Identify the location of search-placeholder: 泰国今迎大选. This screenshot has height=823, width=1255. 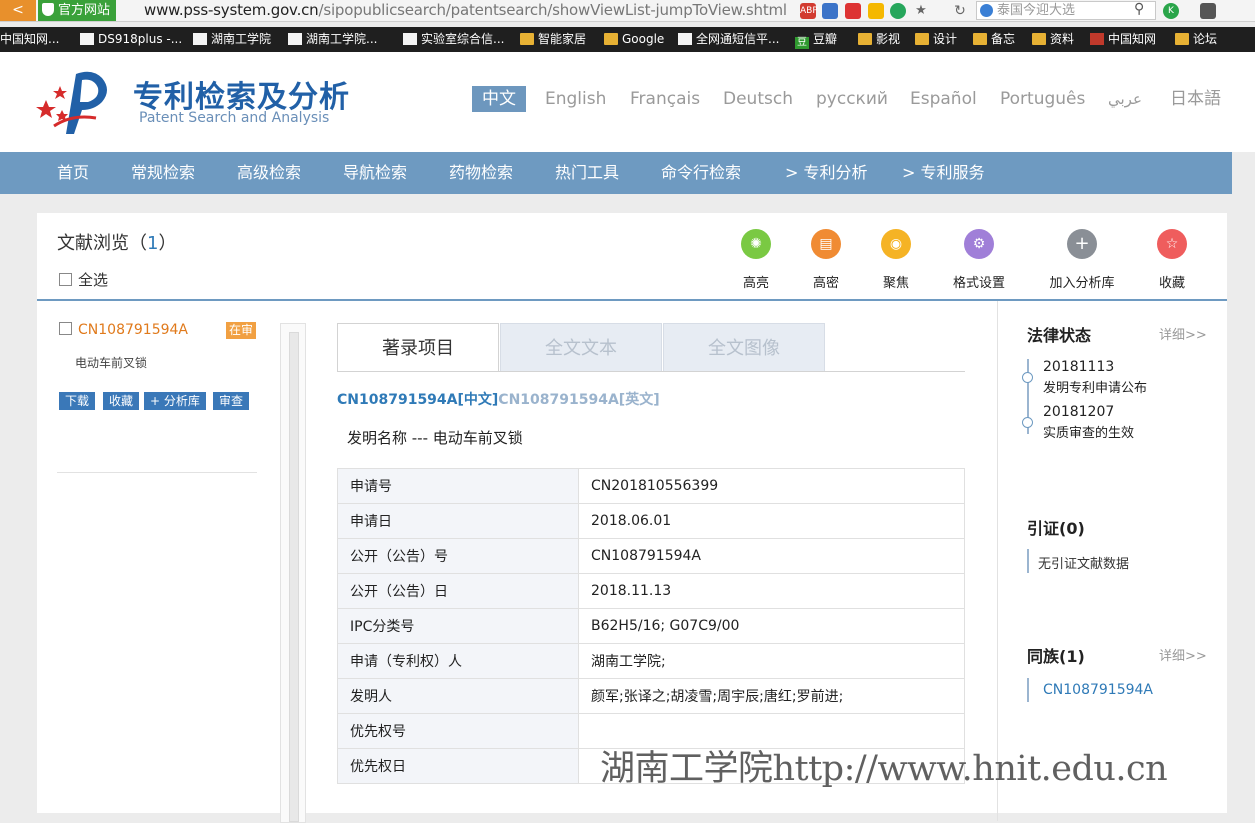
(1036, 10).